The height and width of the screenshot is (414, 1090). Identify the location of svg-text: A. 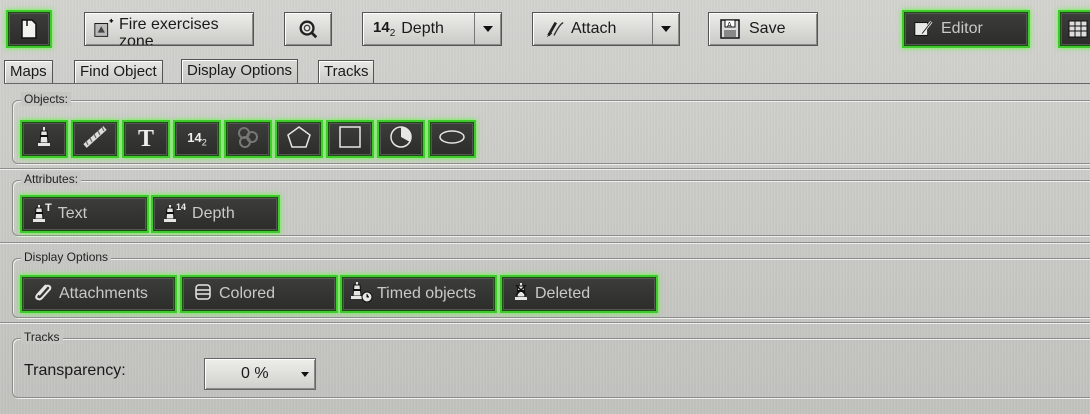
(729, 25).